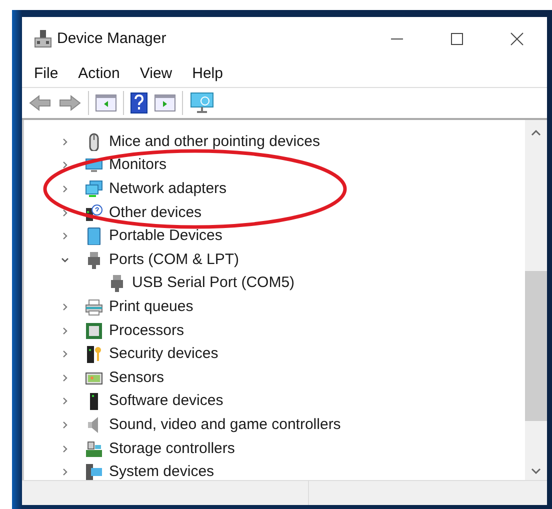 The width and height of the screenshot is (552, 509). Describe the element at coordinates (213, 283) in the screenshot. I see `tree-item: USB Serial Port (COM5)` at that location.